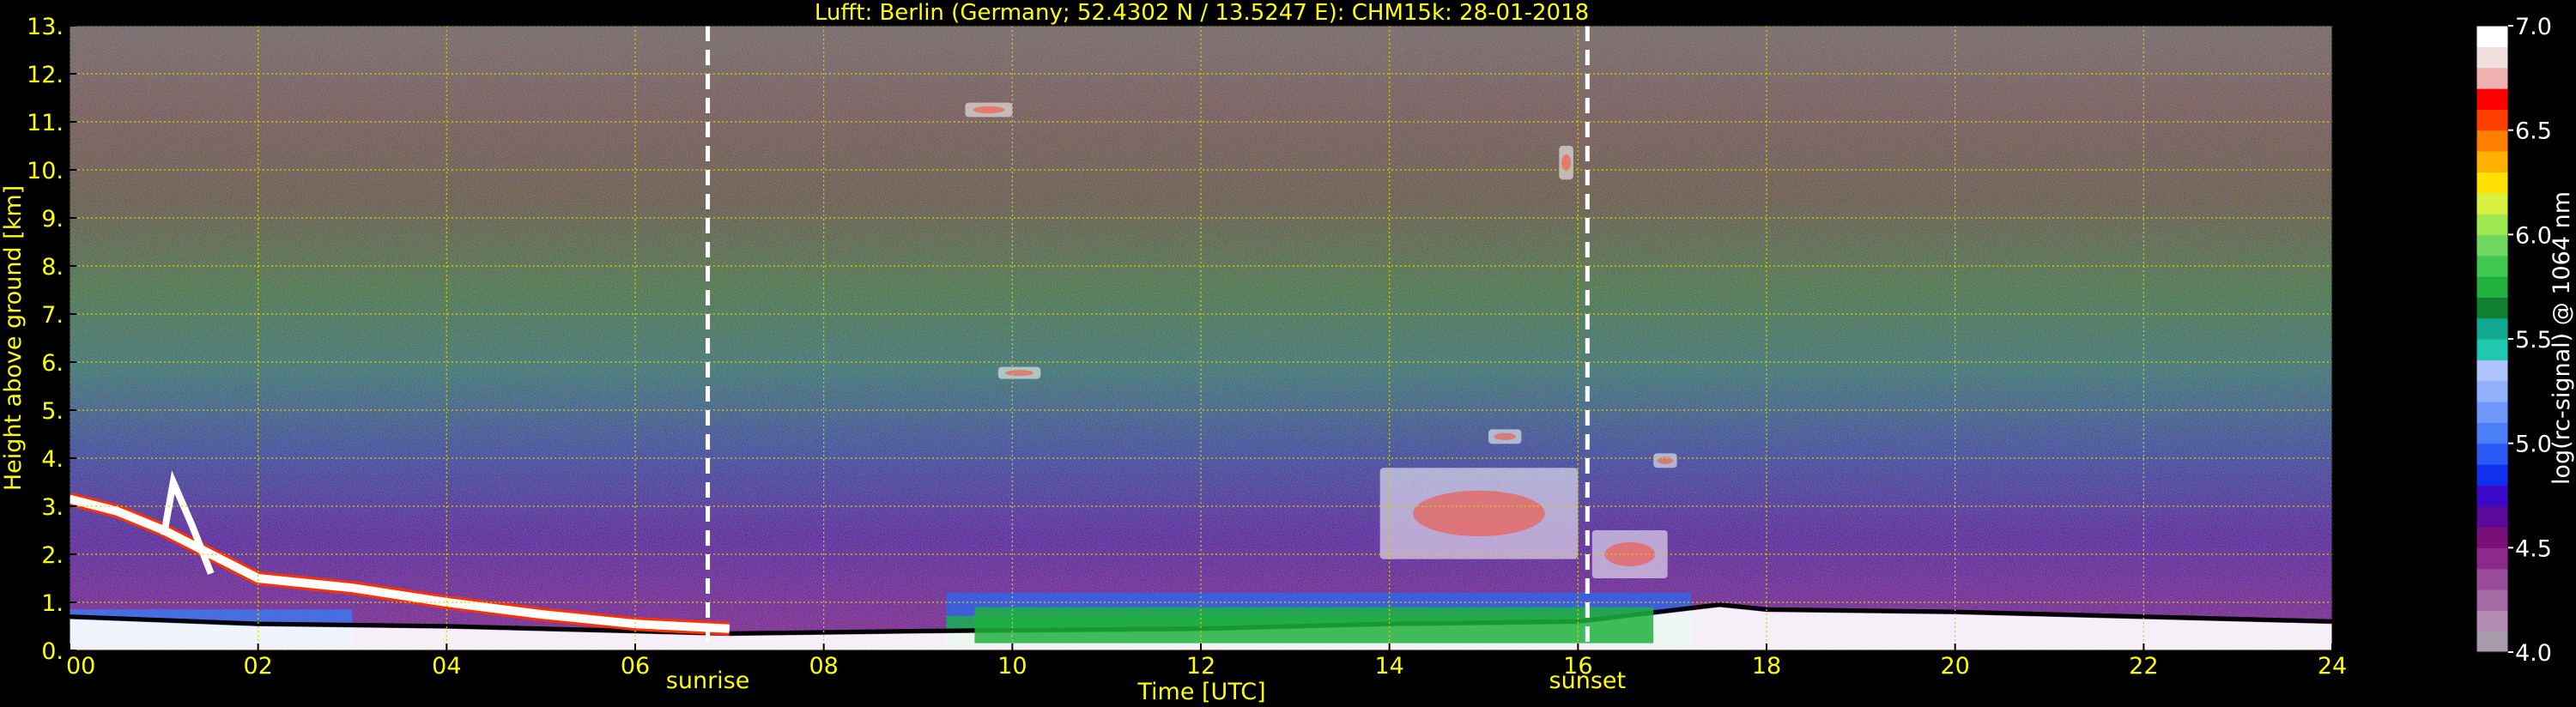  What do you see at coordinates (2143, 666) in the screenshot?
I see `x-tick-label-11: 22` at bounding box center [2143, 666].